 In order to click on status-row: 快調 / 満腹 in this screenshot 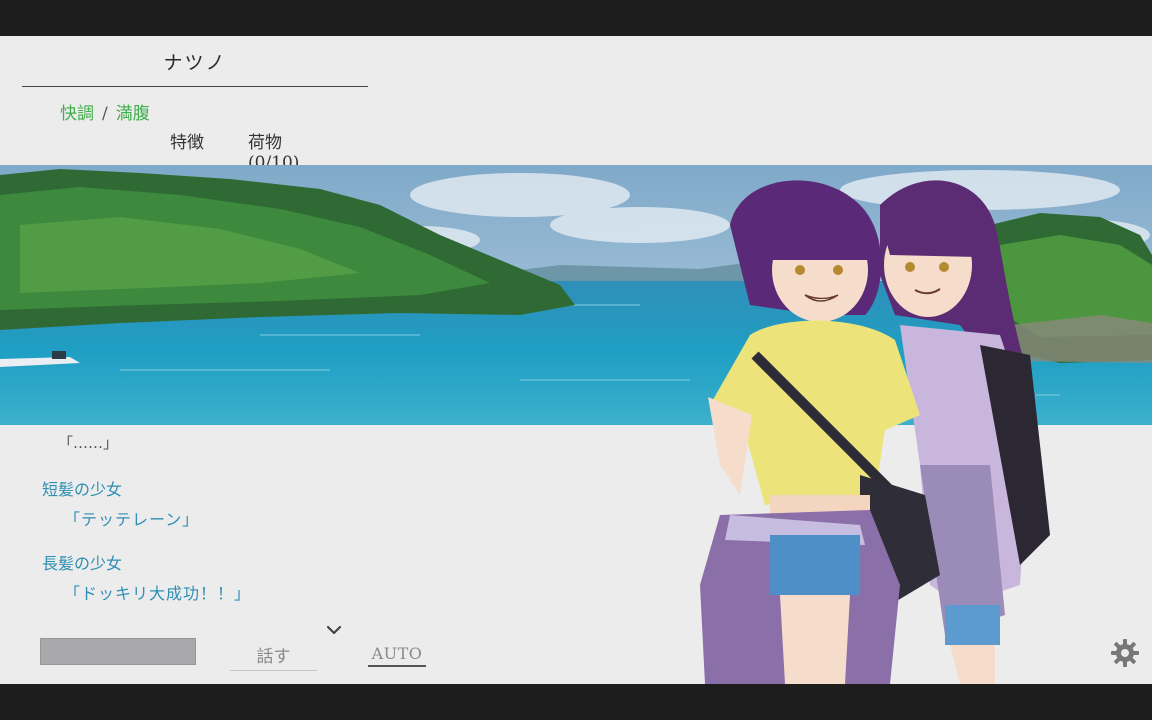, I will do `click(105, 111)`.